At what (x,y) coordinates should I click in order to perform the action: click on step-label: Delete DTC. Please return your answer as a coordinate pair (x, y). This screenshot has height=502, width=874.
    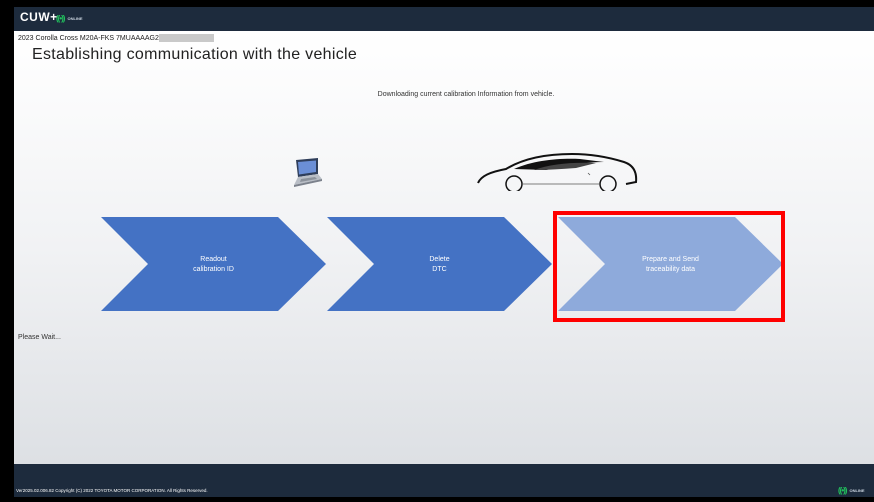
    Looking at the image, I should click on (439, 264).